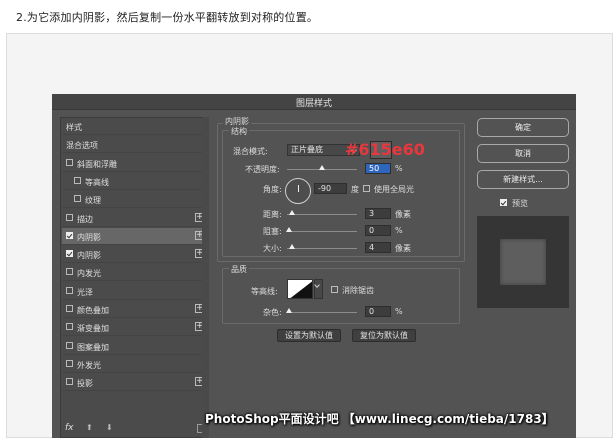 This screenshot has width=613, height=438. Describe the element at coordinates (135, 364) in the screenshot. I see `sidebar-item: 外发光` at that location.